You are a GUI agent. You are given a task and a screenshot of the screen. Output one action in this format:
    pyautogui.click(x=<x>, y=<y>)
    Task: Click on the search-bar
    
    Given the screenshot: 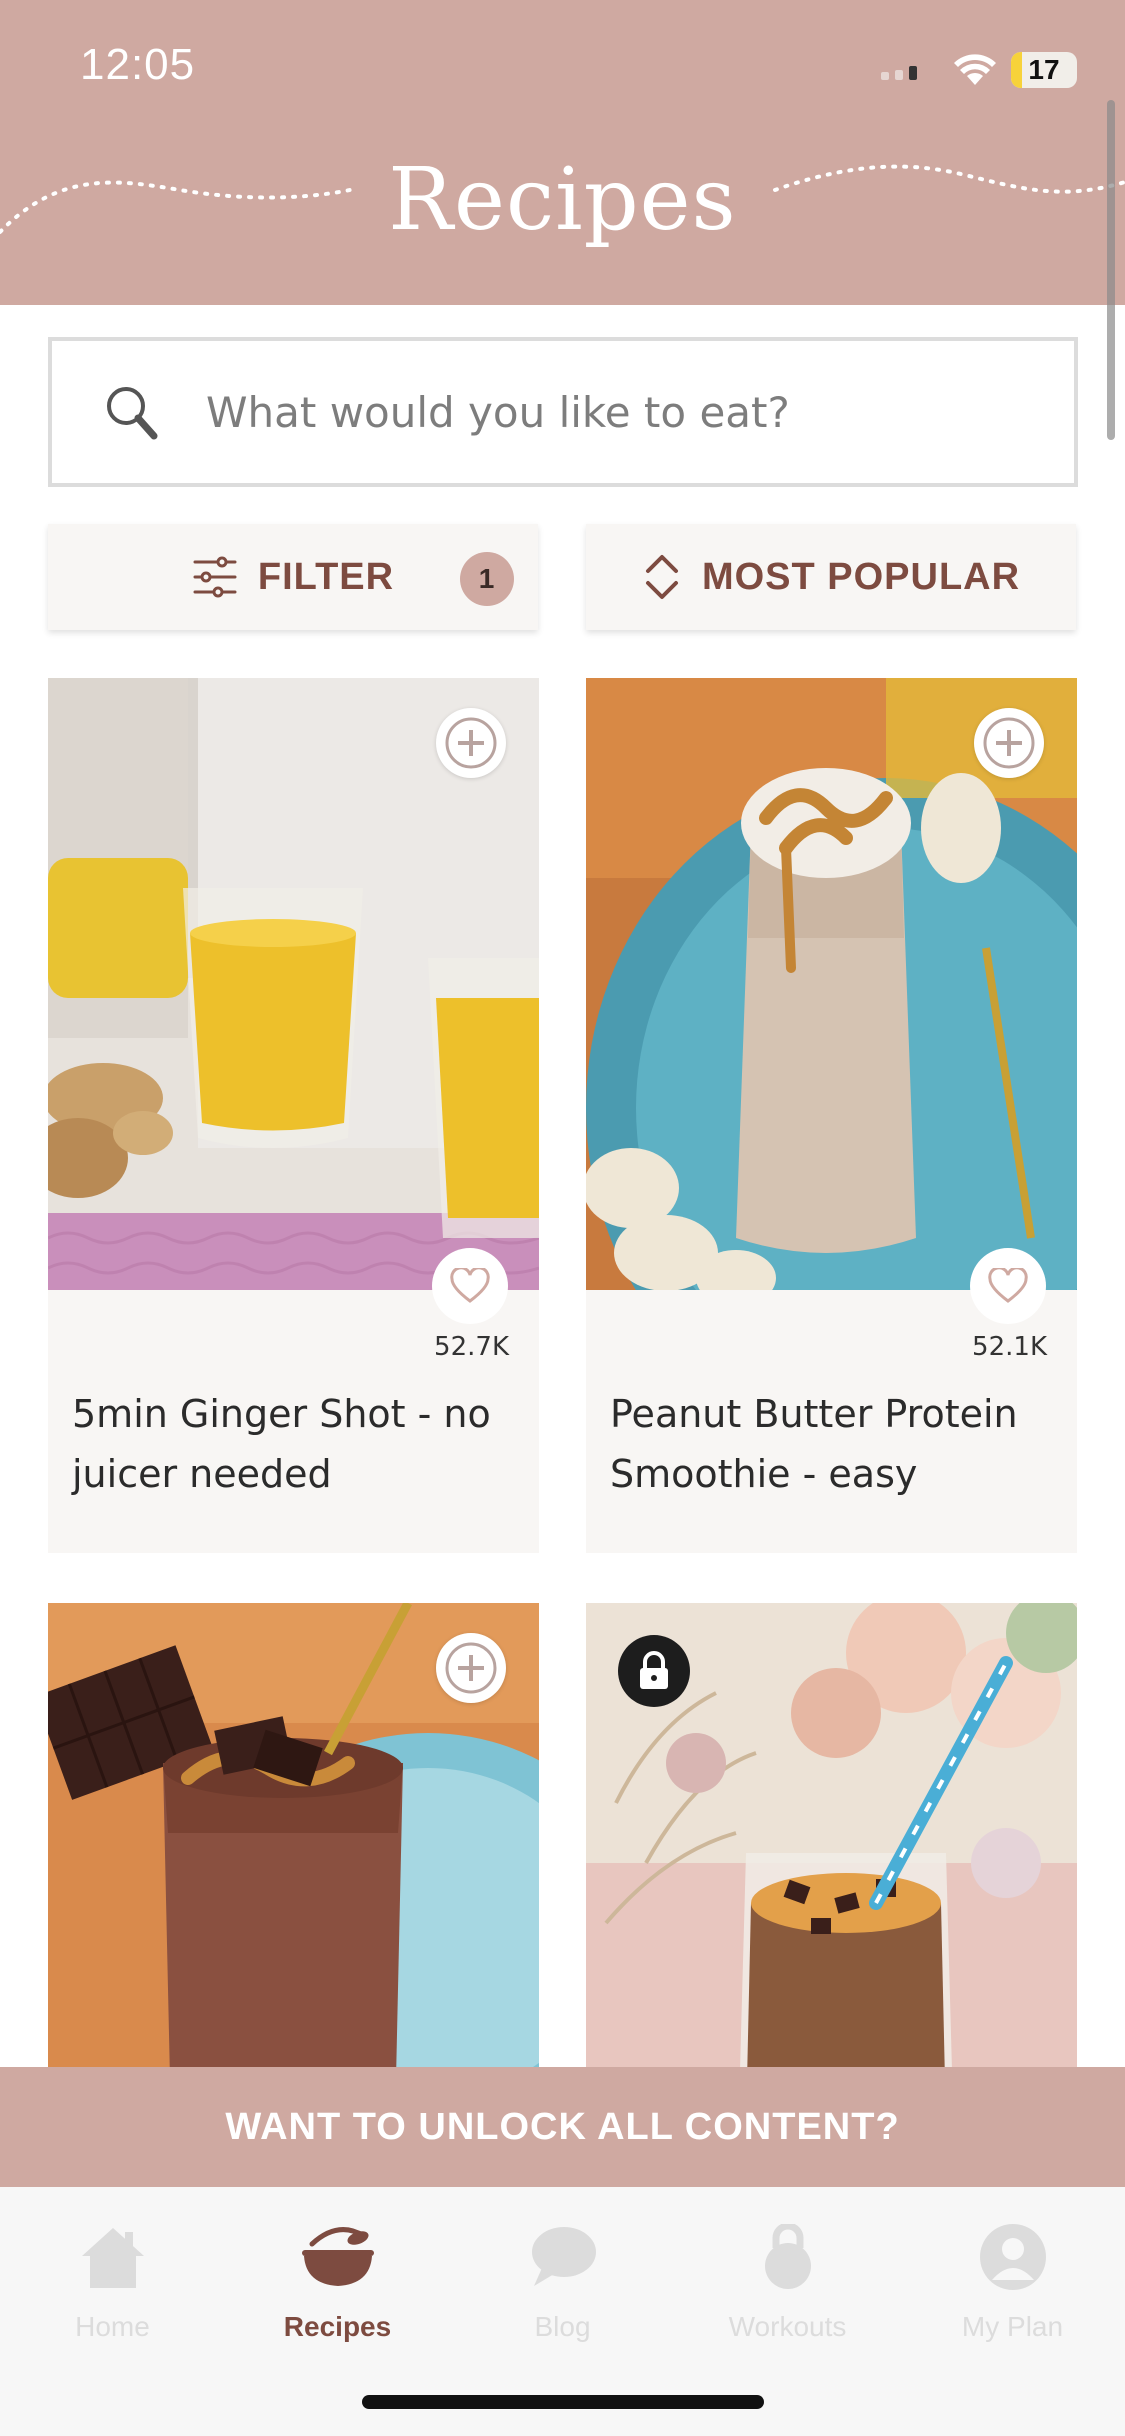 What is the action you would take?
    pyautogui.click(x=563, y=412)
    